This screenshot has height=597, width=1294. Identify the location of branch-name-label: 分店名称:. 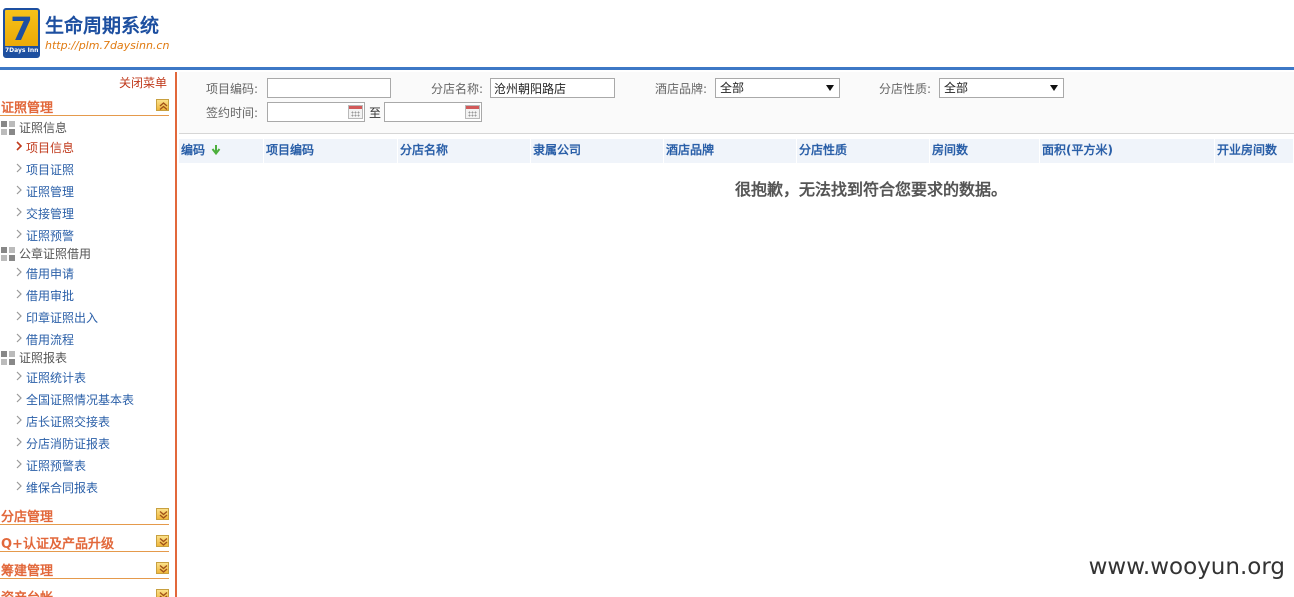
(457, 89).